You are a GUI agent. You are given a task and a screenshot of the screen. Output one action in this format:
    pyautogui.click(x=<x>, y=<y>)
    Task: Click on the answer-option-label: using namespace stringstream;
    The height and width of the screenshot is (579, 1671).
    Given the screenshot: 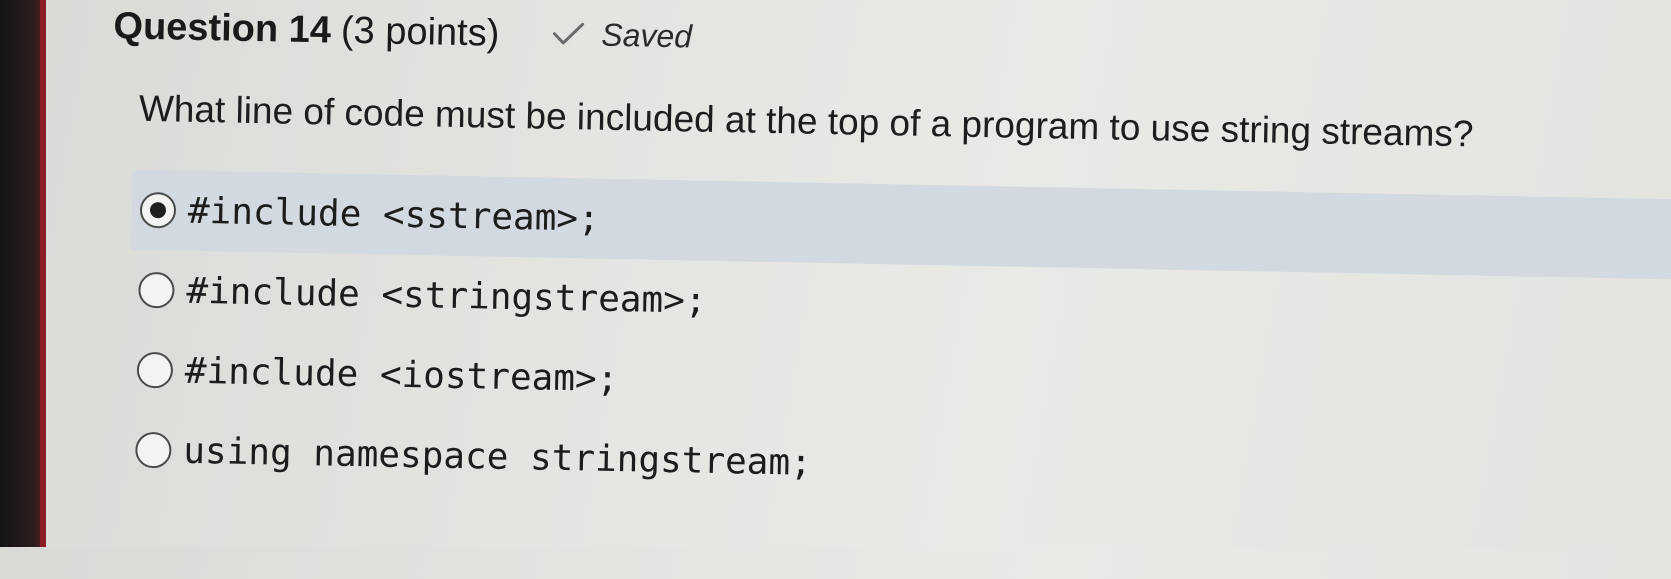 What is the action you would take?
    pyautogui.click(x=497, y=457)
    